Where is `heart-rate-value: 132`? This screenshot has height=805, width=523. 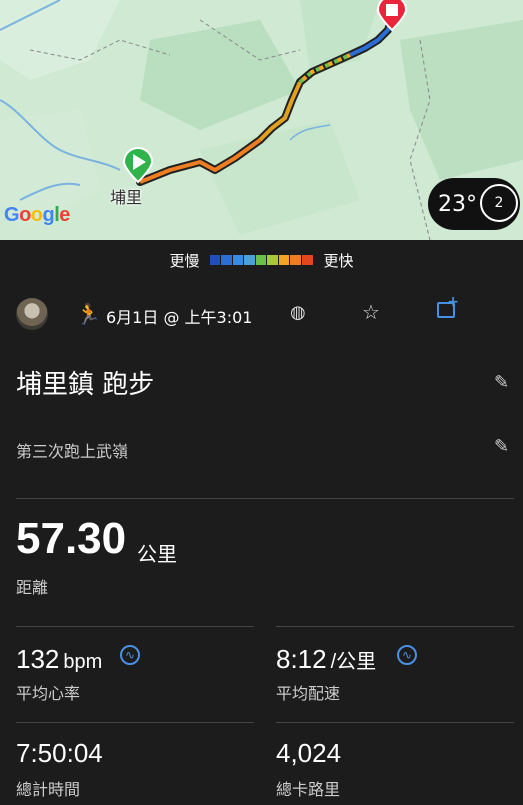 heart-rate-value: 132 is located at coordinates (38, 659).